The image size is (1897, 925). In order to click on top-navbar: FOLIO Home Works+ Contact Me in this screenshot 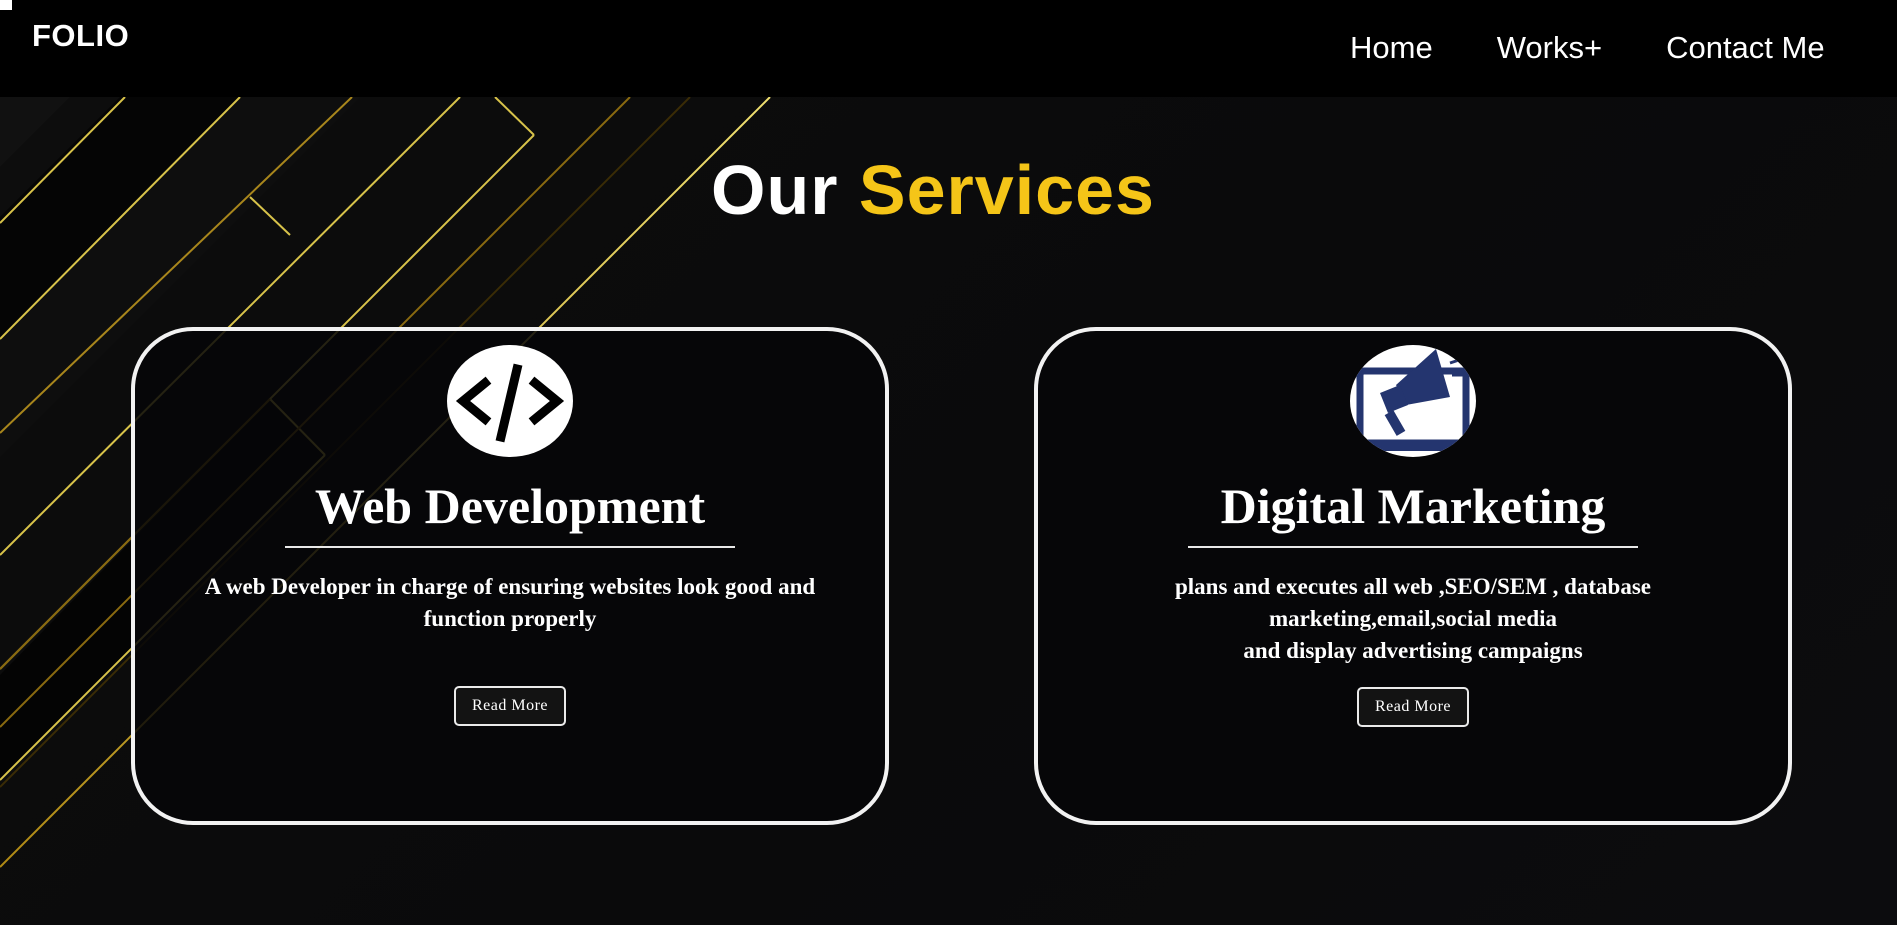, I will do `click(948, 48)`.